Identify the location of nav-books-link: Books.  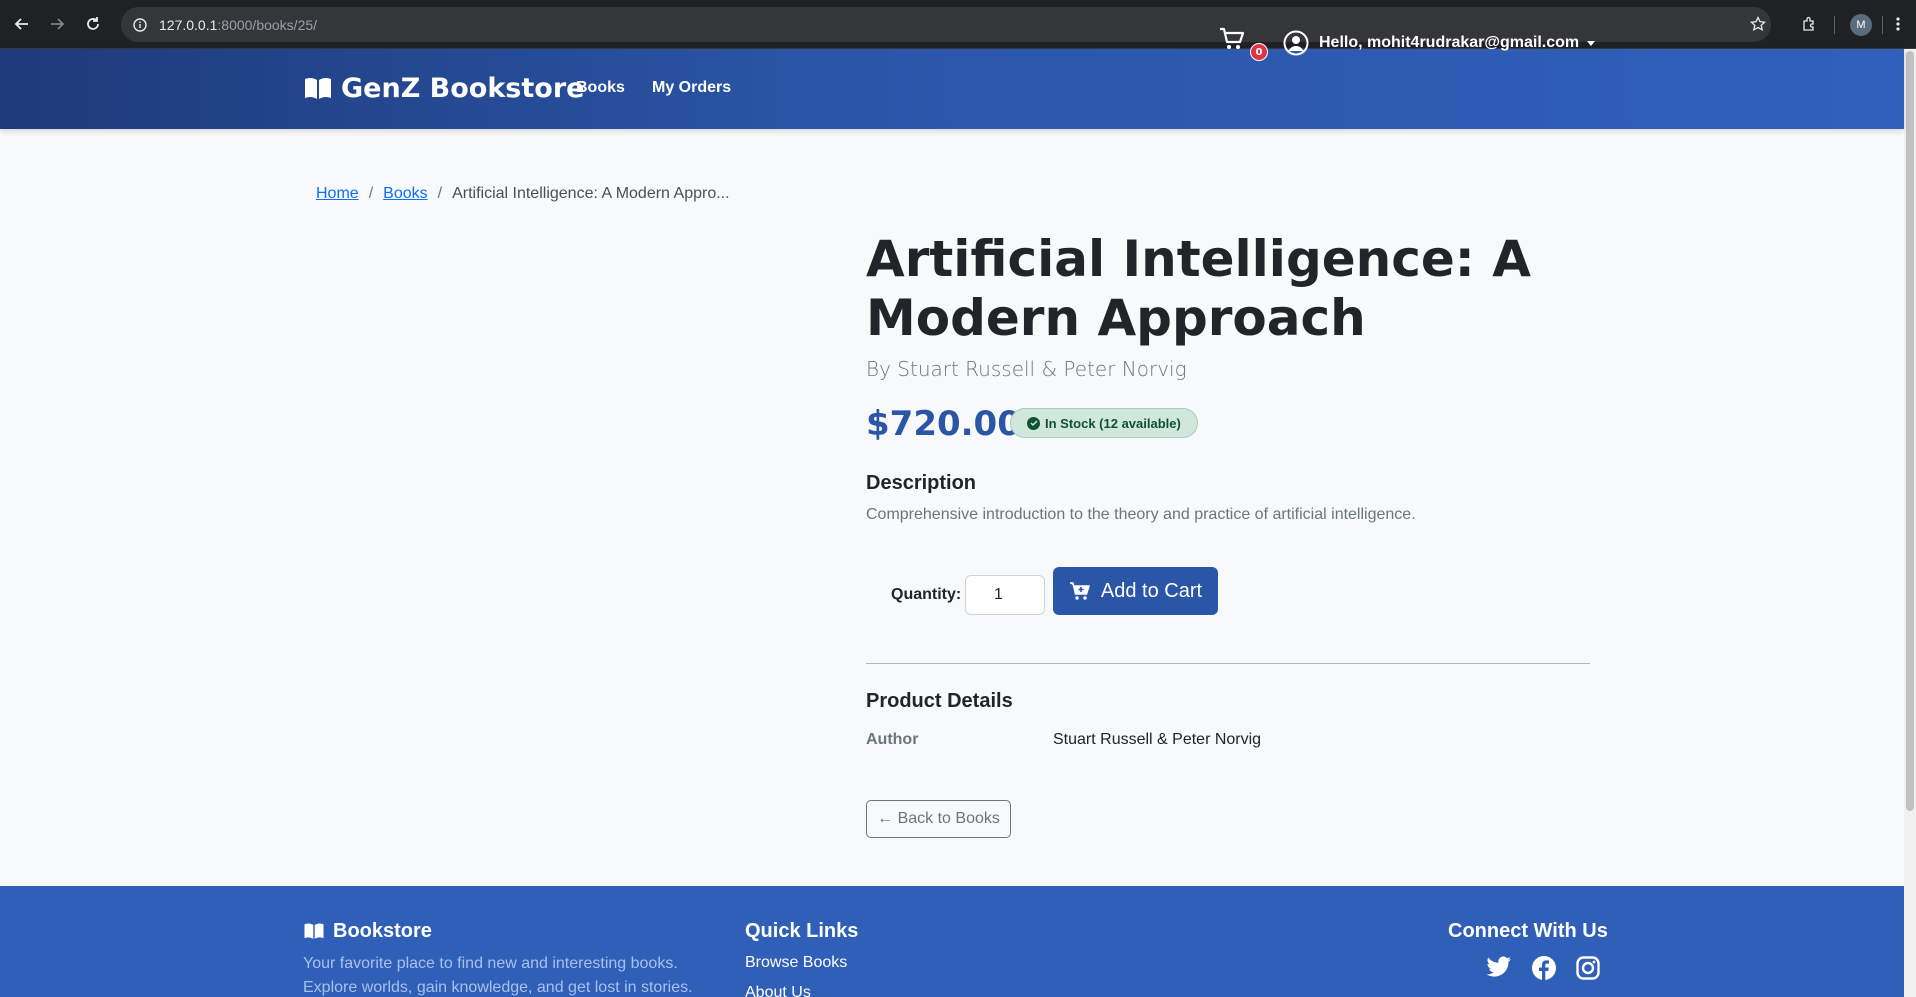
(600, 88).